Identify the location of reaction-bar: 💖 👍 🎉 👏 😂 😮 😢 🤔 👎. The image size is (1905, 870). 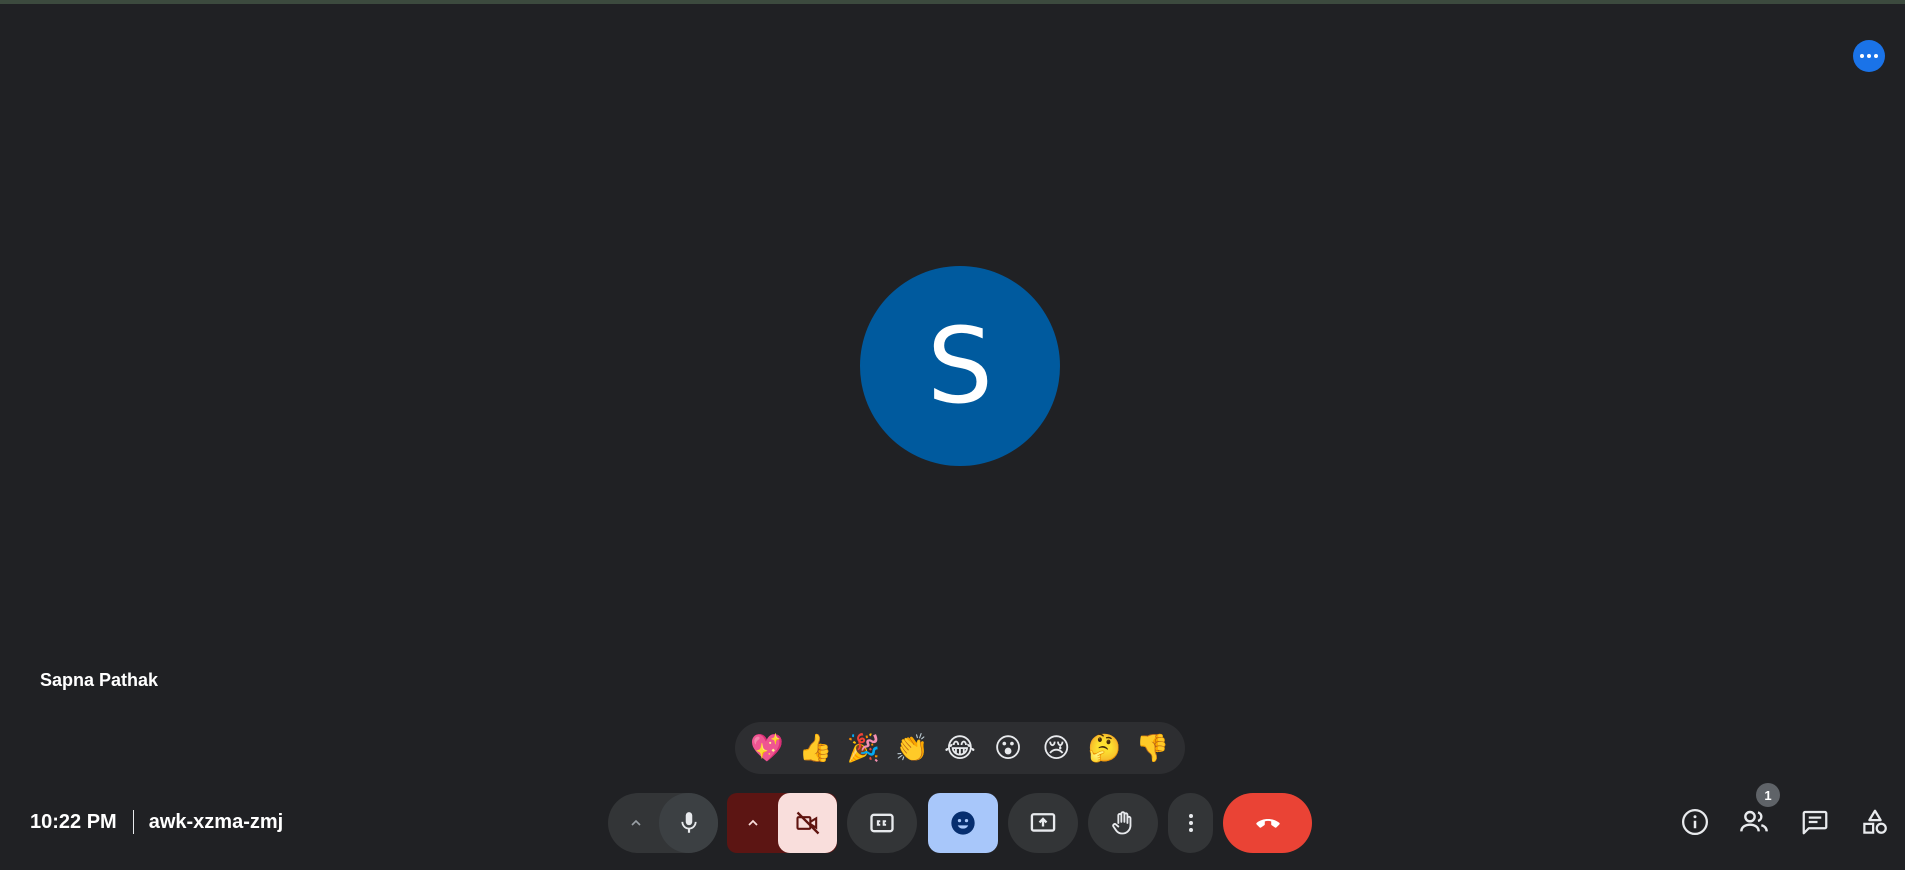
(960, 748).